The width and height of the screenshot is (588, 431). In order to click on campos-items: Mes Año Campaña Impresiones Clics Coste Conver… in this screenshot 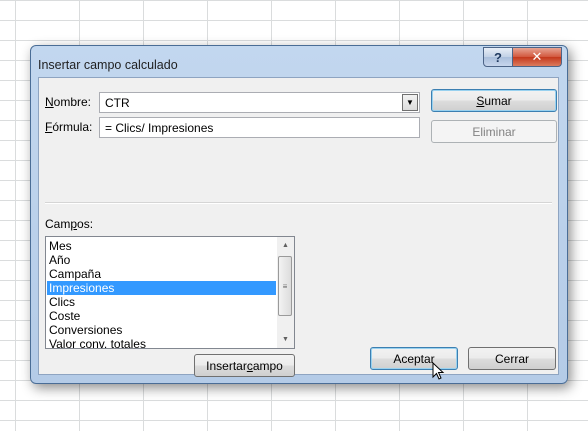, I will do `click(161, 293)`.